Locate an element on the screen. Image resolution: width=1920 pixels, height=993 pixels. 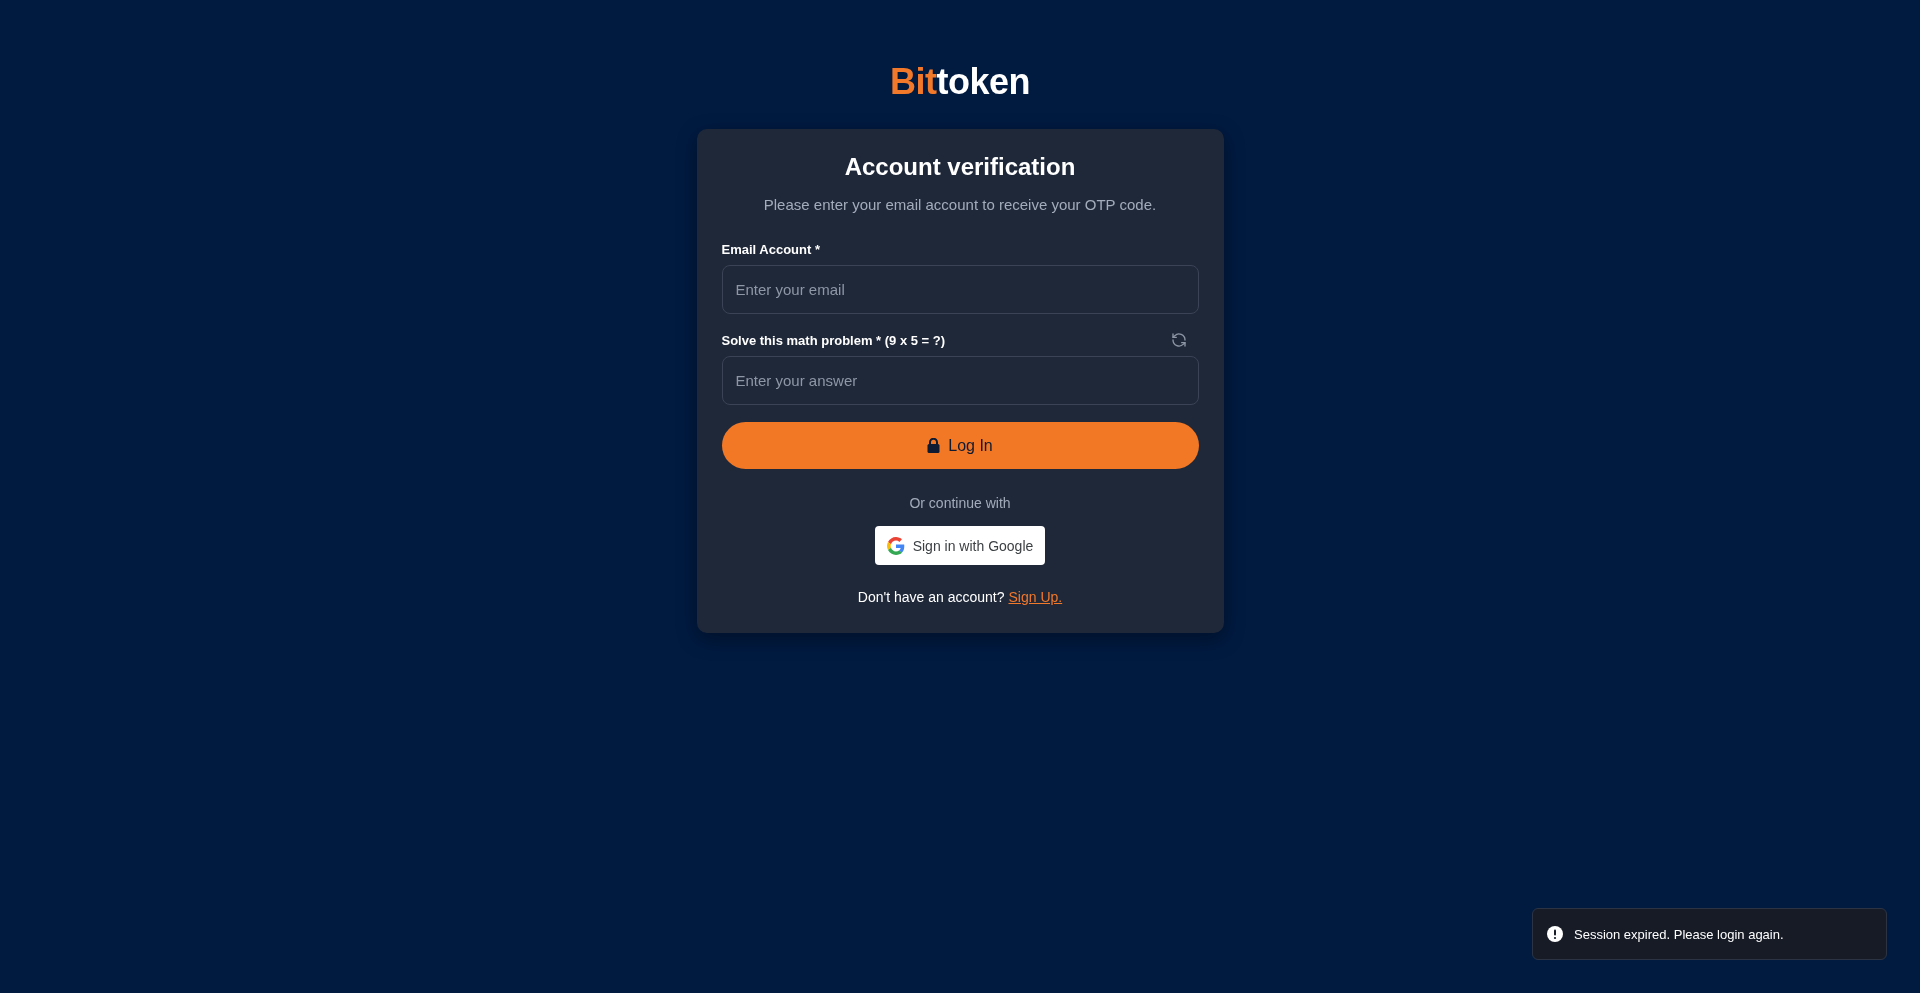
login-button: Log In is located at coordinates (960, 445).